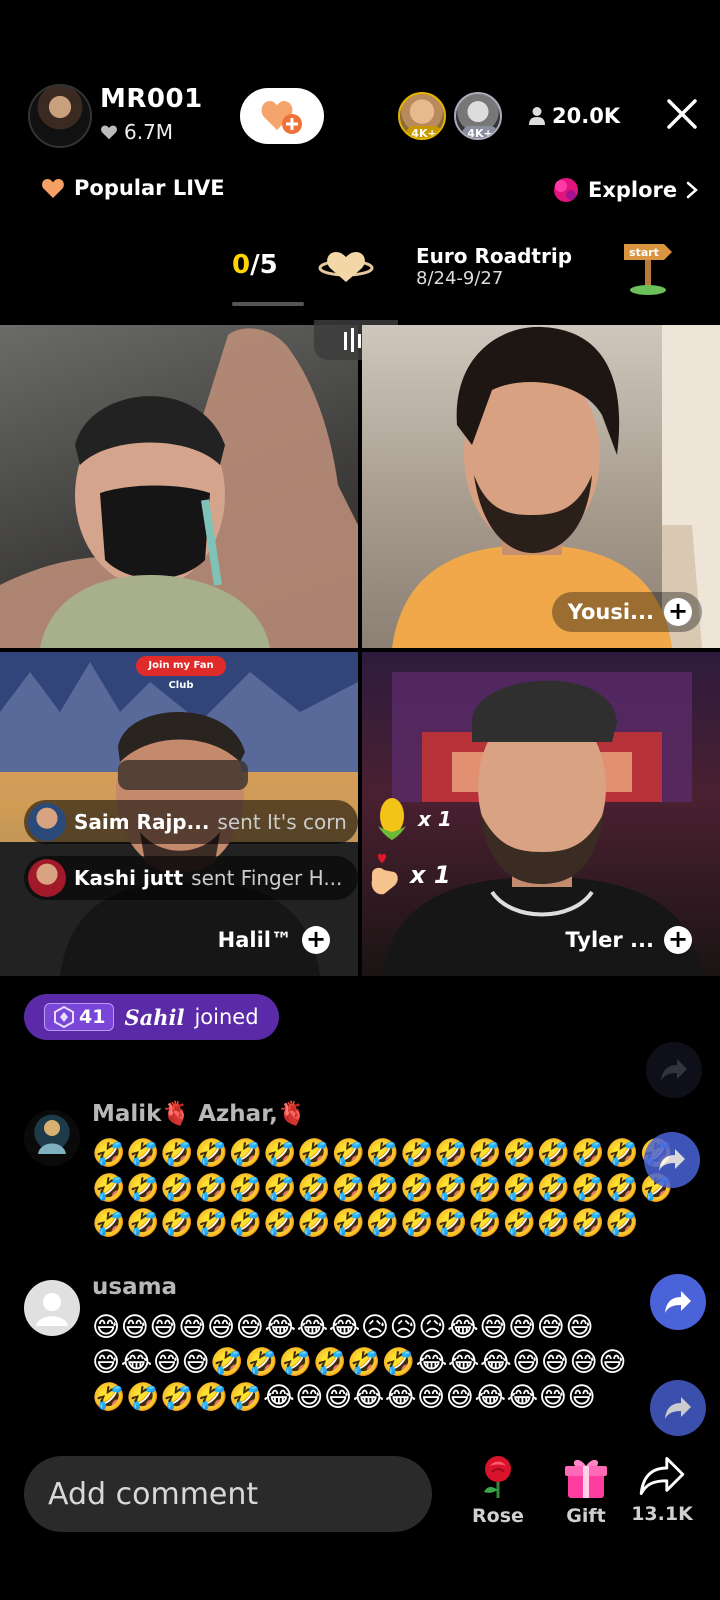 Image resolution: width=720 pixels, height=1600 pixels. I want to click on commenter-name: usama, so click(134, 1287).